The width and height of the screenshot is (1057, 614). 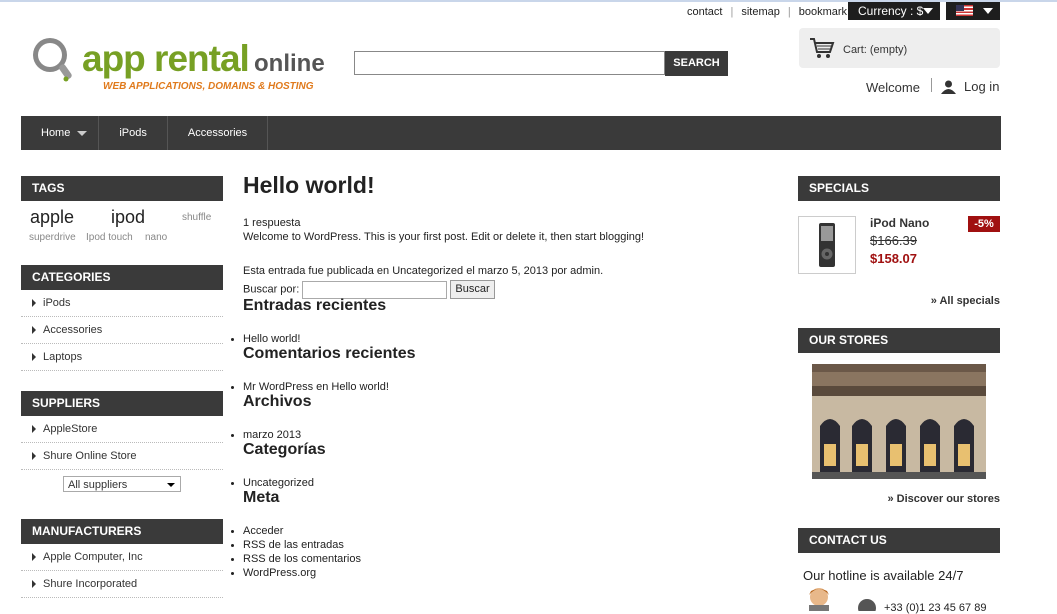 I want to click on phone-icon, so click(x=867, y=605).